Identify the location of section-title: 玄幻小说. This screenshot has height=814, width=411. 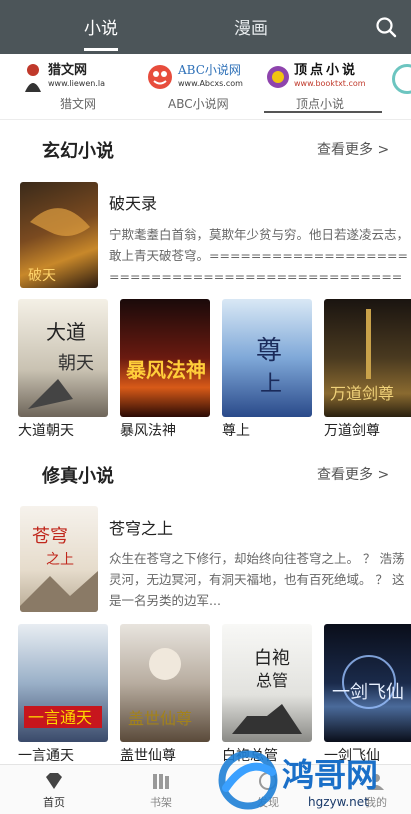
(78, 151).